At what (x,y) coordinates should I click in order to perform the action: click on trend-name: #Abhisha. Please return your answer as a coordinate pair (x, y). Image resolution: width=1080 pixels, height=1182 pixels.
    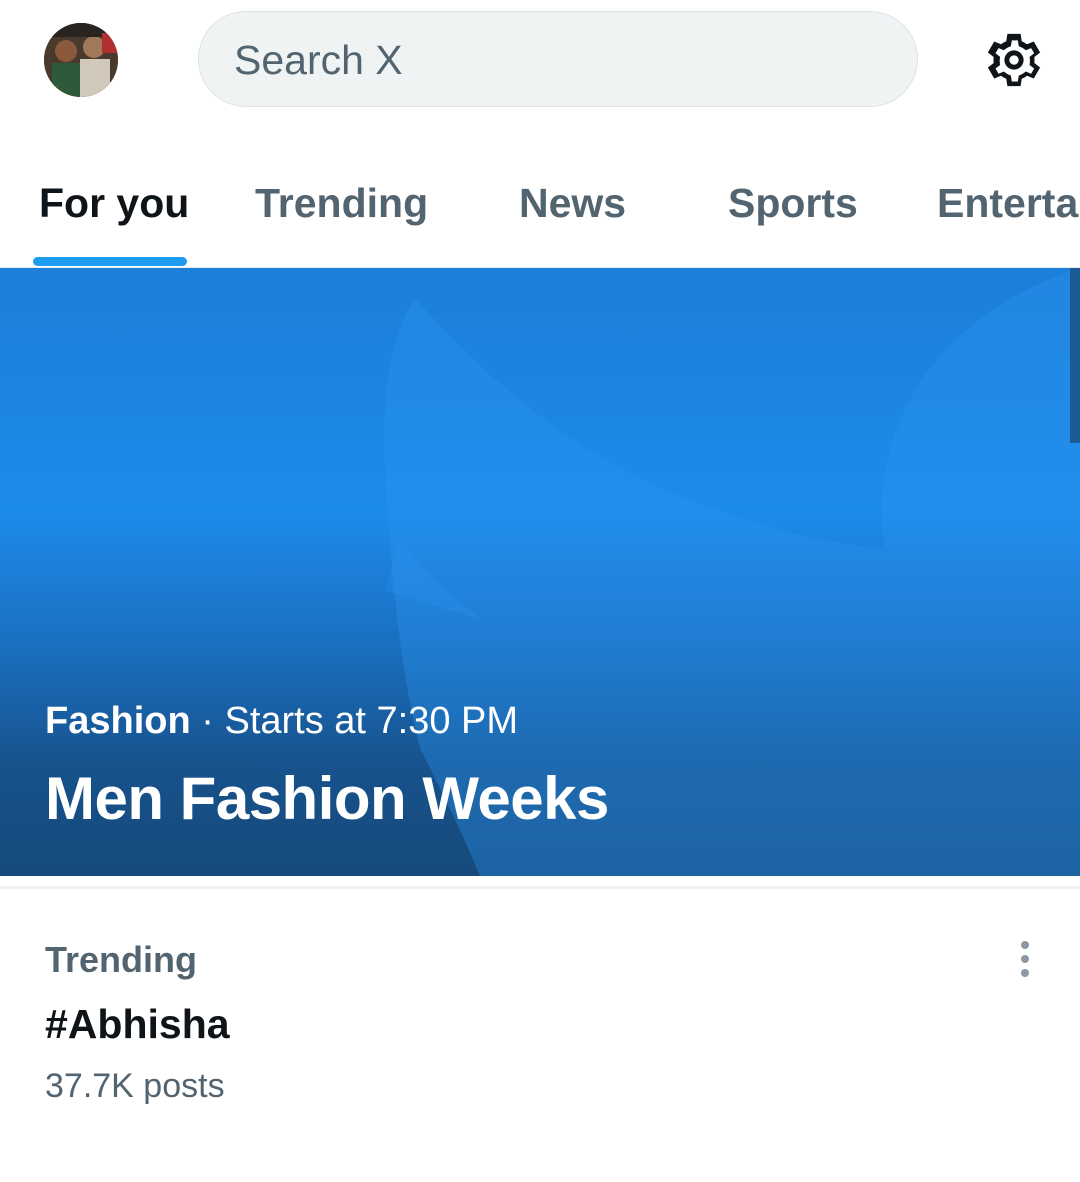
    Looking at the image, I should click on (137, 1024).